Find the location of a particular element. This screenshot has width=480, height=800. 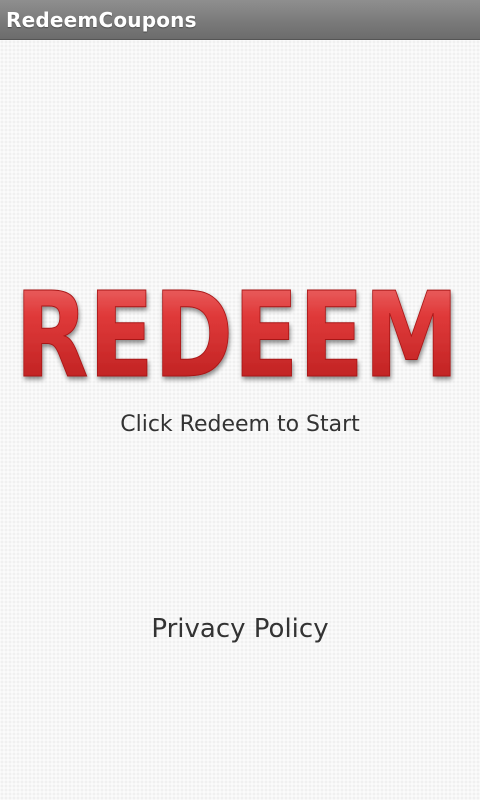

instruction-text: Click Redeem to Start is located at coordinates (240, 424).